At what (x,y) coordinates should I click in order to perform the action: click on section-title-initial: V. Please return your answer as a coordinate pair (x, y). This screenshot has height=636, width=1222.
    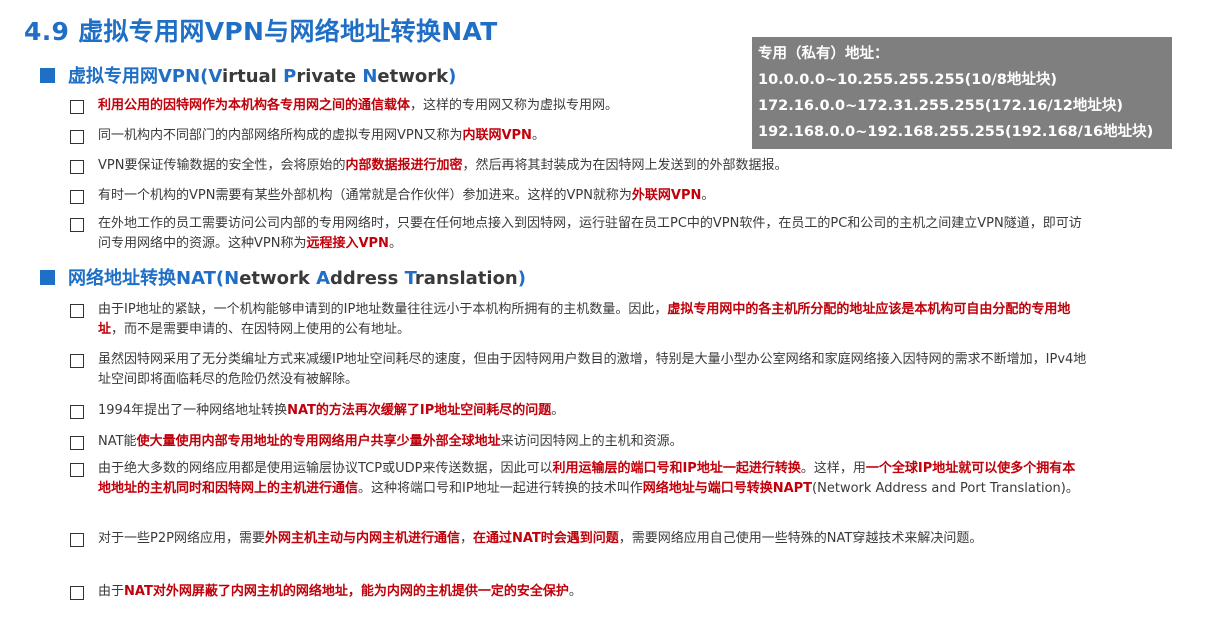
    Looking at the image, I should click on (215, 76).